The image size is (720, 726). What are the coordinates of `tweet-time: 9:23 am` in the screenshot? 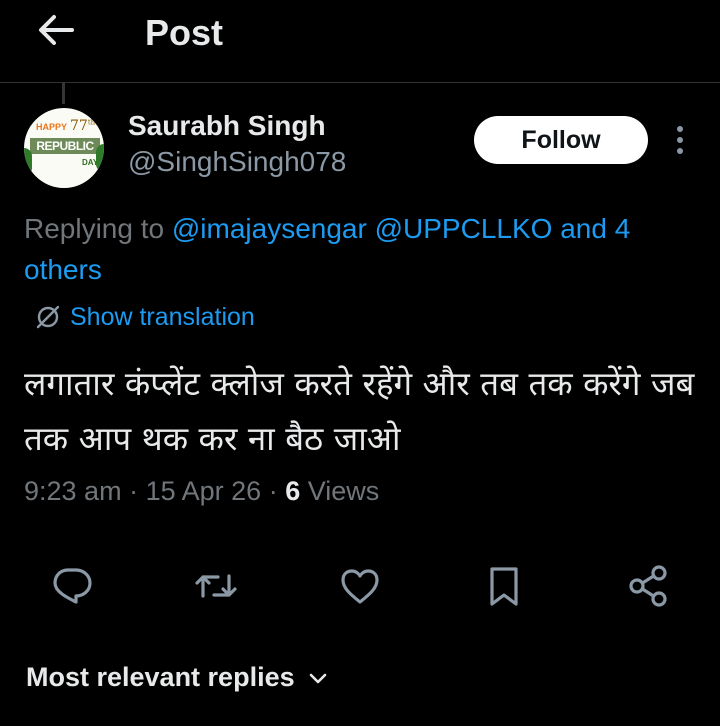 It's located at (73, 491).